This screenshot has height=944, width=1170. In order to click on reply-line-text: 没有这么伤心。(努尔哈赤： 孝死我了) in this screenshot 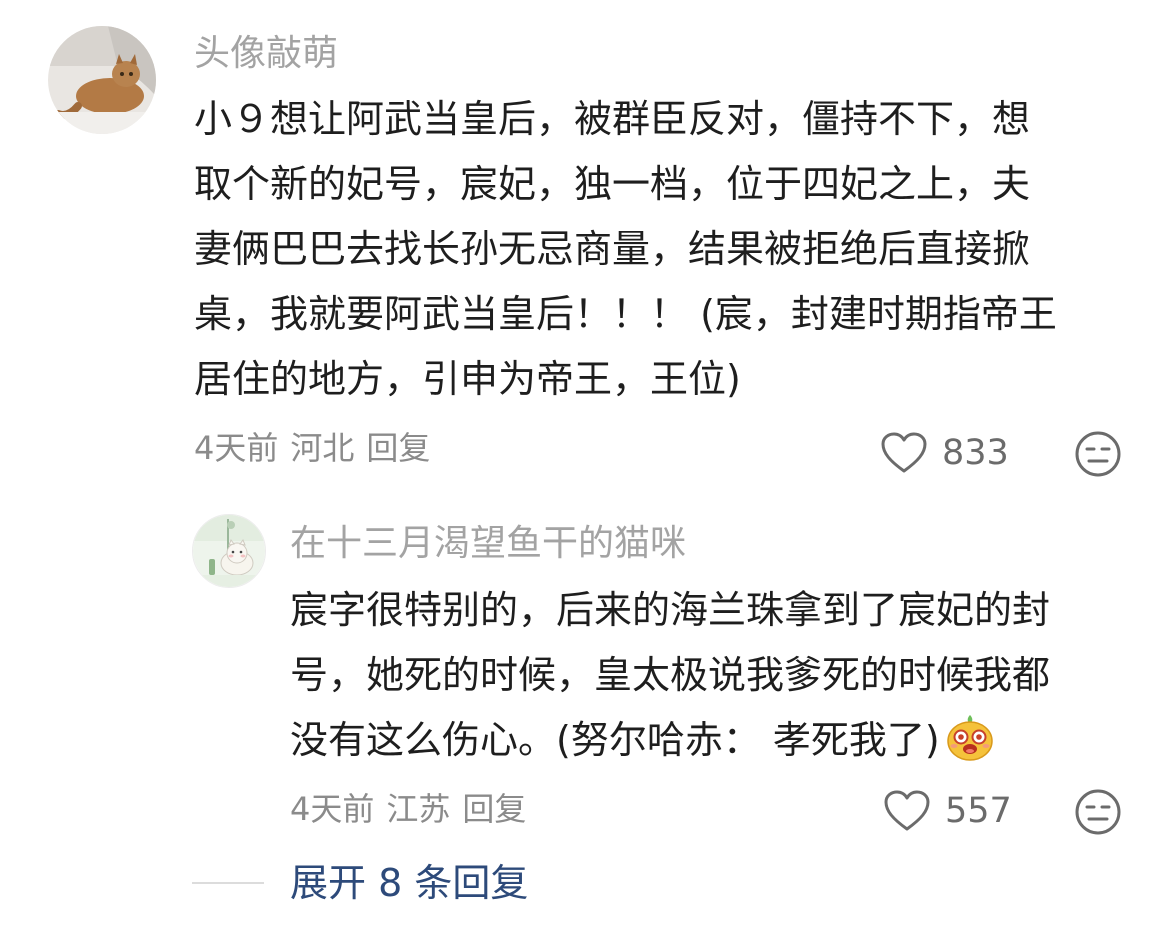, I will do `click(615, 740)`.